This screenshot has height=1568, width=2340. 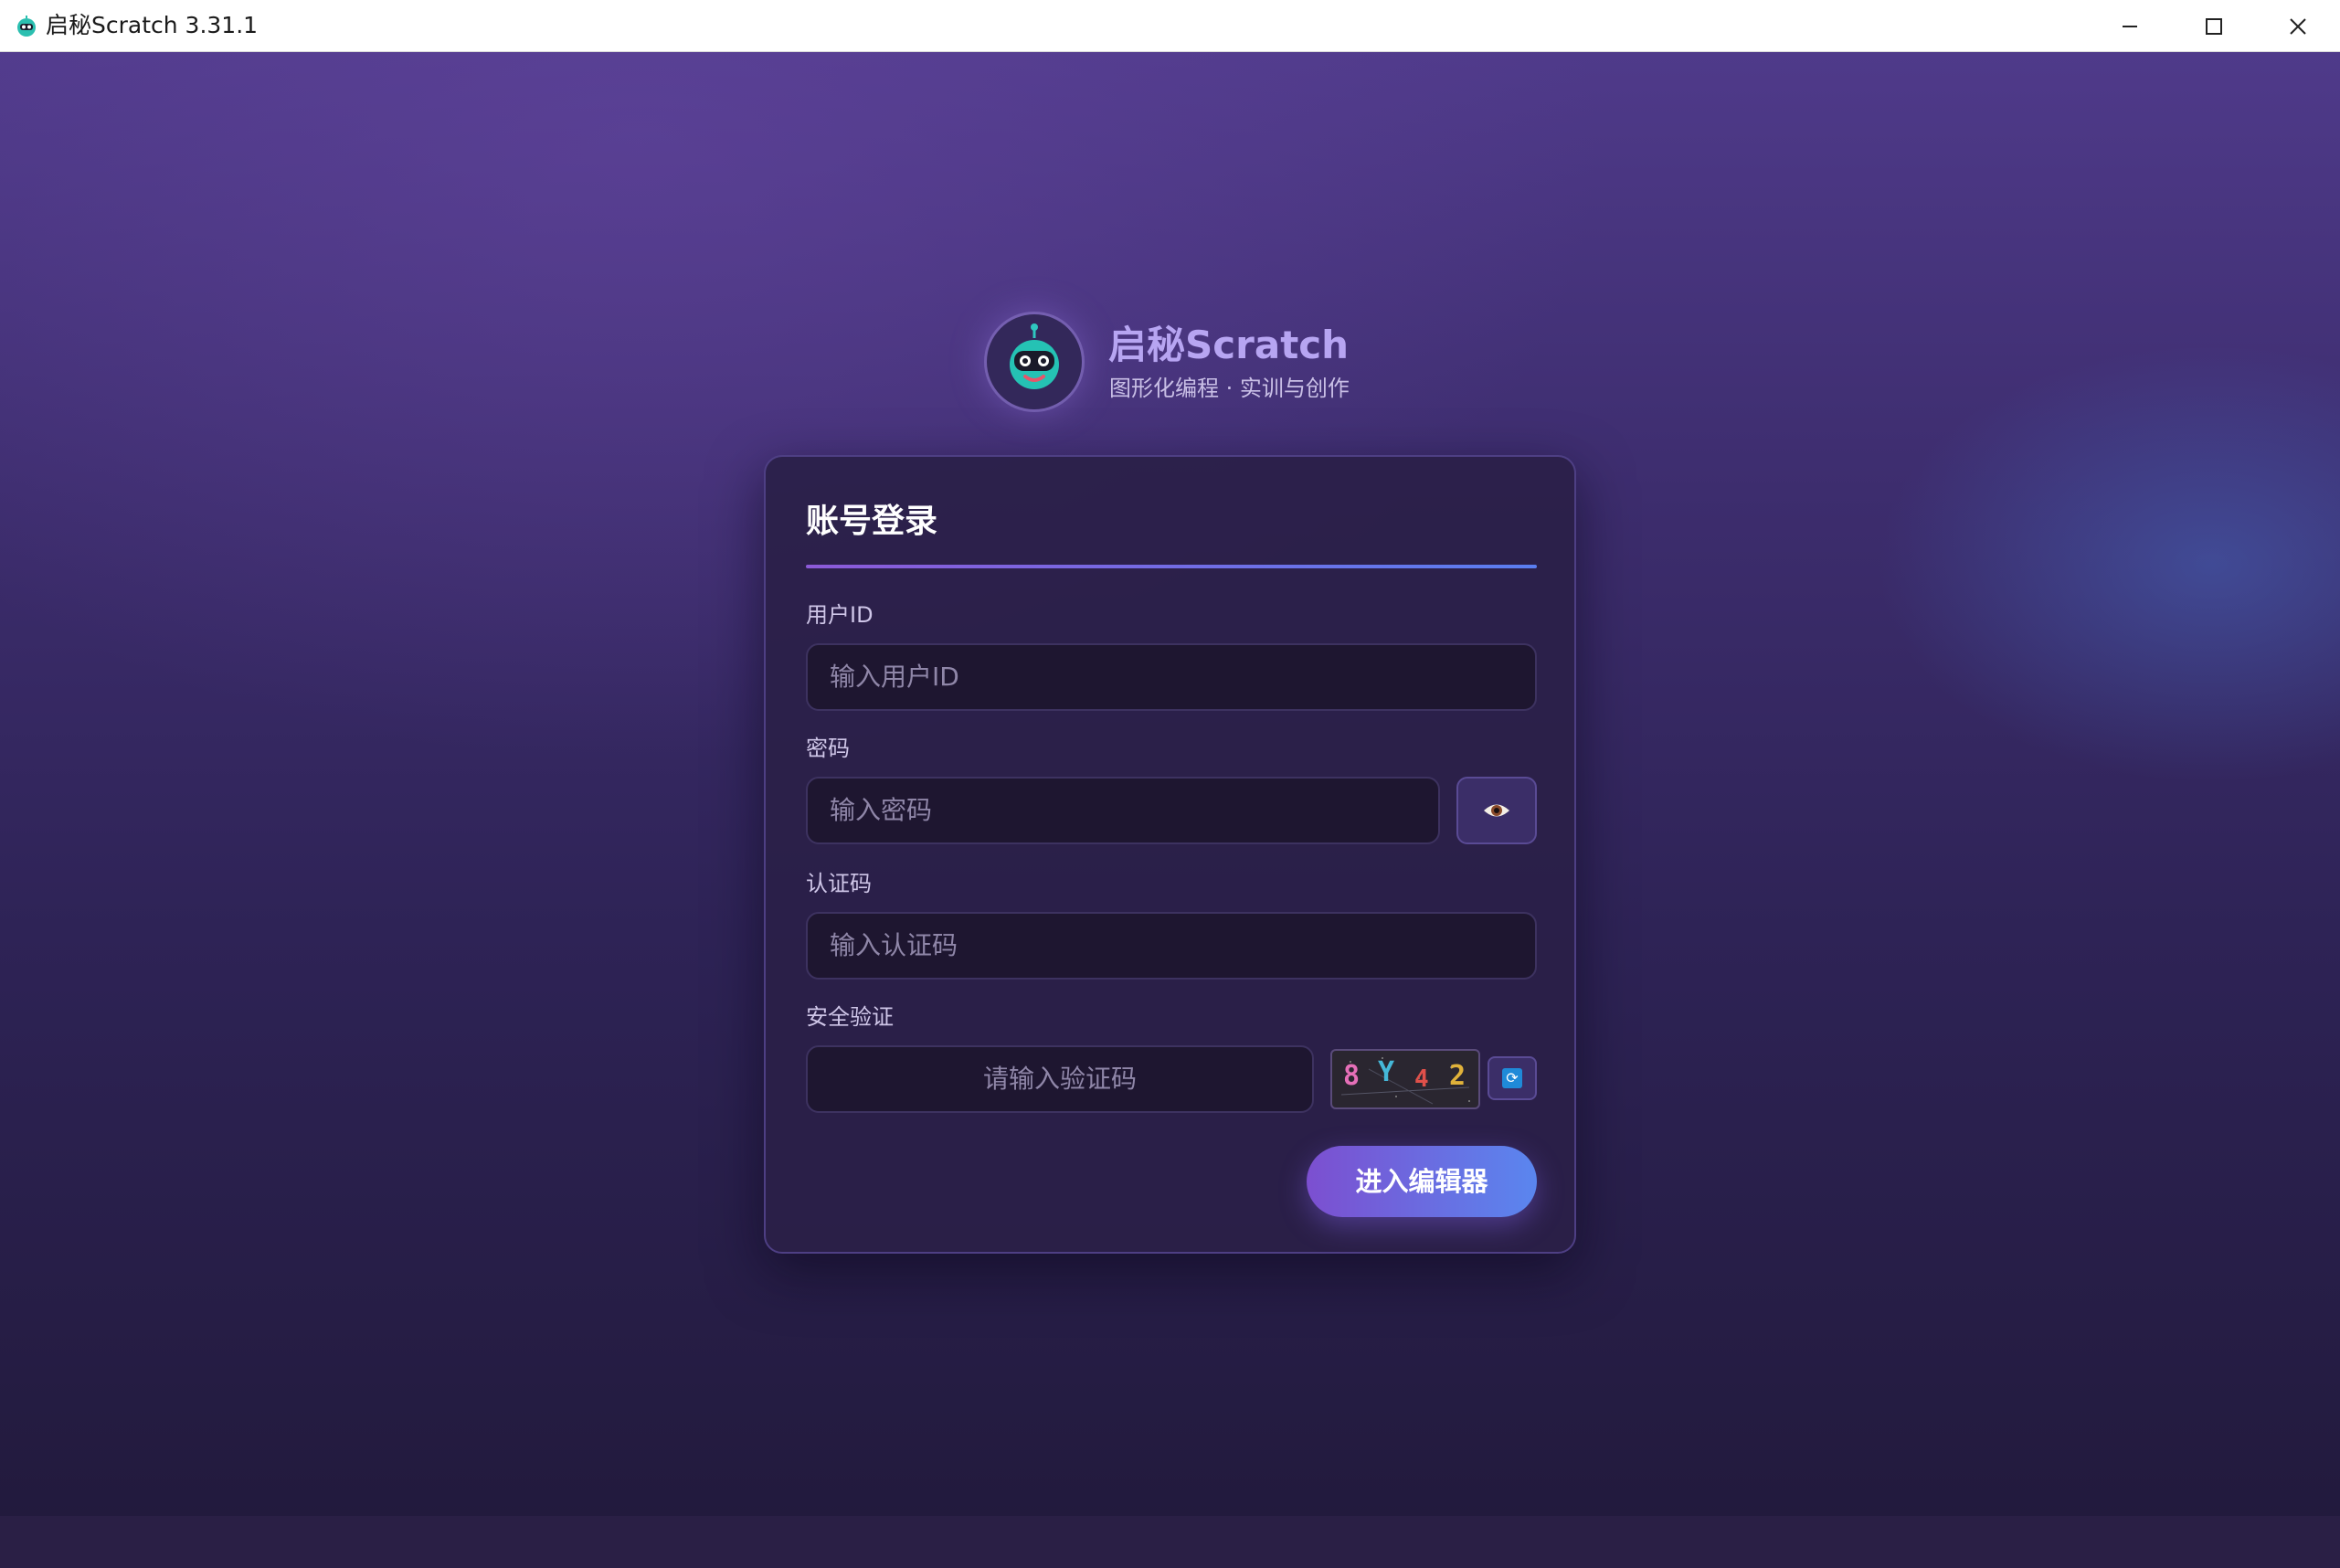 I want to click on captcha-placeholder: 请输入验证码, so click(x=1060, y=1079).